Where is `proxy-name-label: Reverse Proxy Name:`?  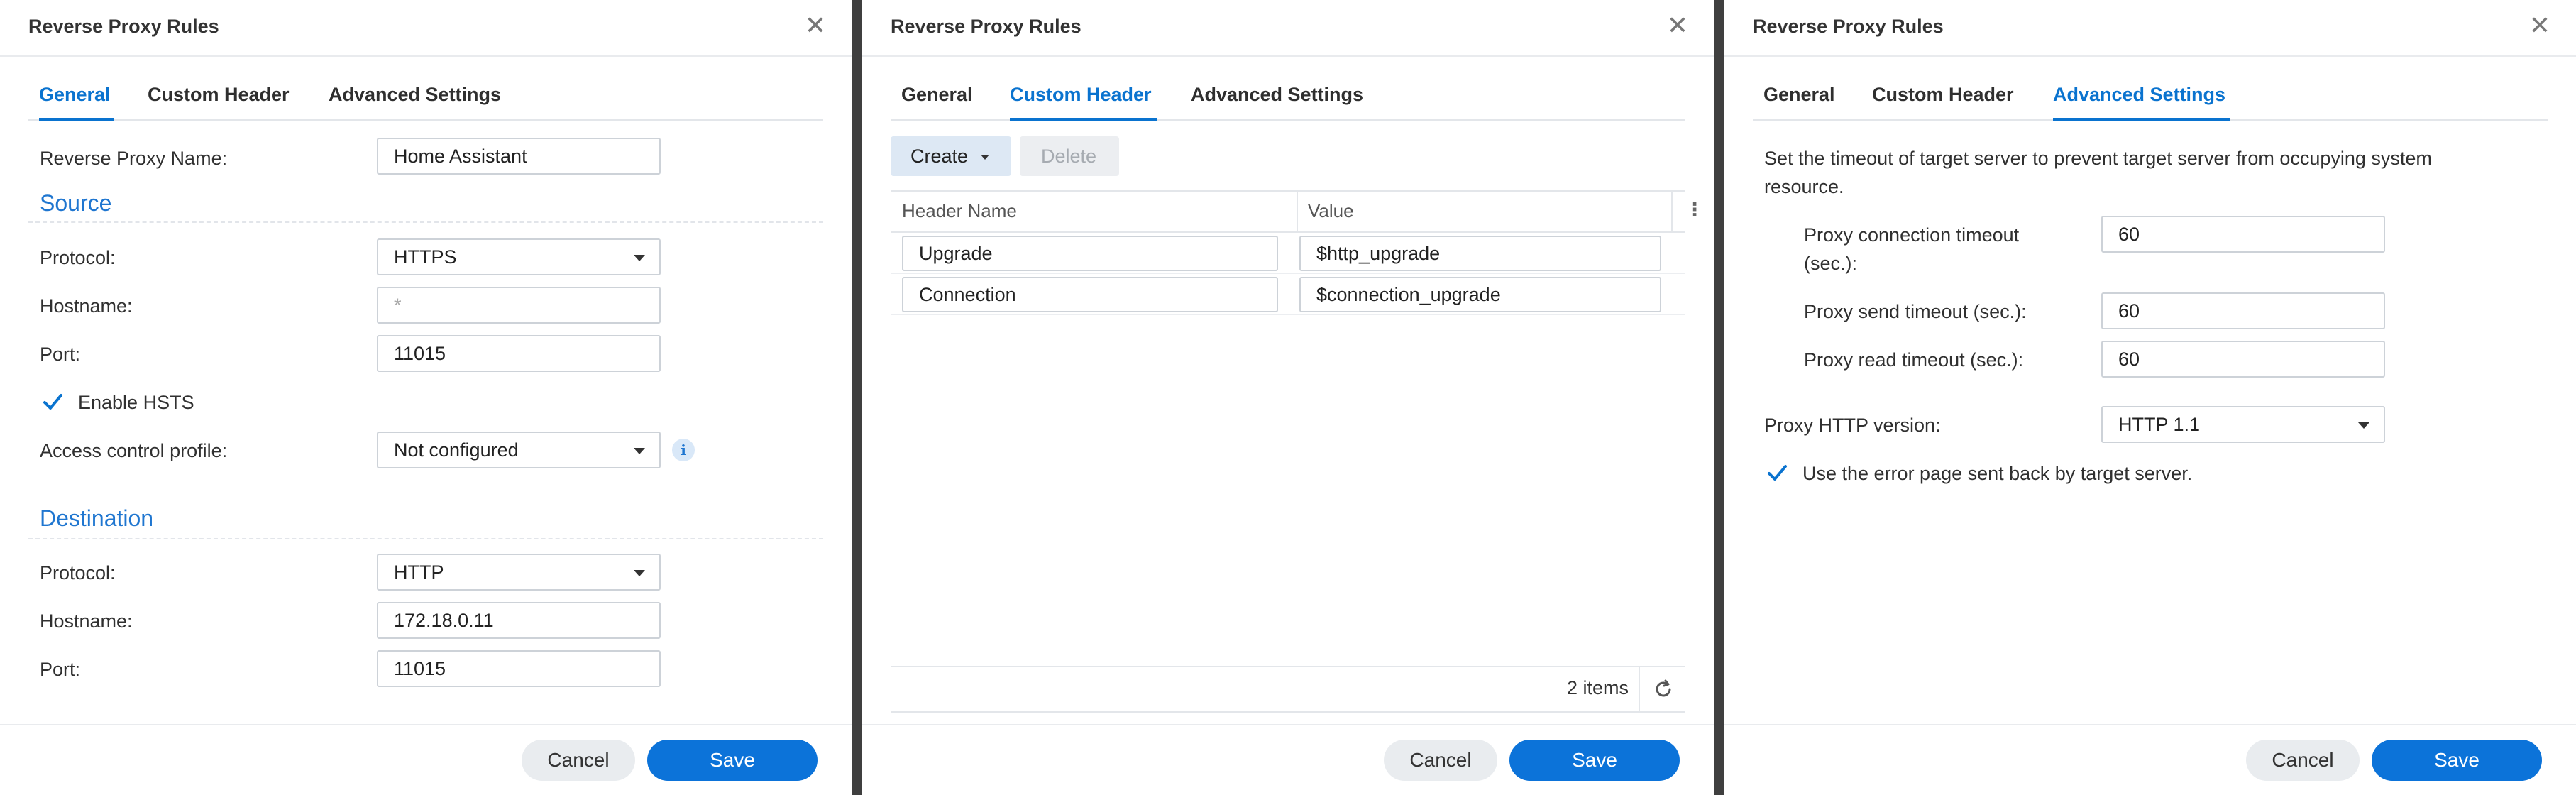
proxy-name-label: Reverse Proxy Name: is located at coordinates (134, 158).